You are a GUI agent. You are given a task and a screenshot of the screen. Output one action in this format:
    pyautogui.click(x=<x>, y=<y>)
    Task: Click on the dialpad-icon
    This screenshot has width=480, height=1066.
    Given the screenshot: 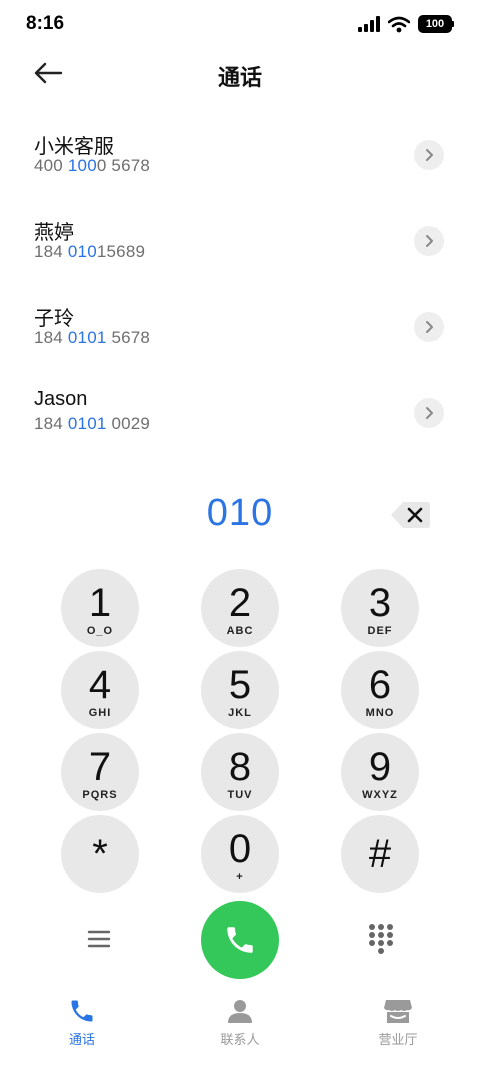 What is the action you would take?
    pyautogui.click(x=381, y=939)
    